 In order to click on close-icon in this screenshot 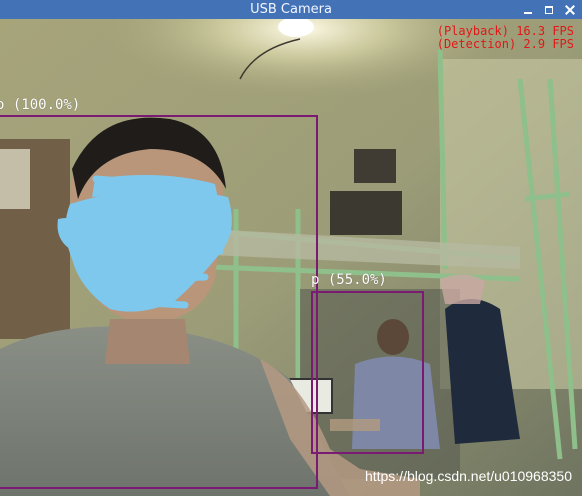, I will do `click(570, 10)`.